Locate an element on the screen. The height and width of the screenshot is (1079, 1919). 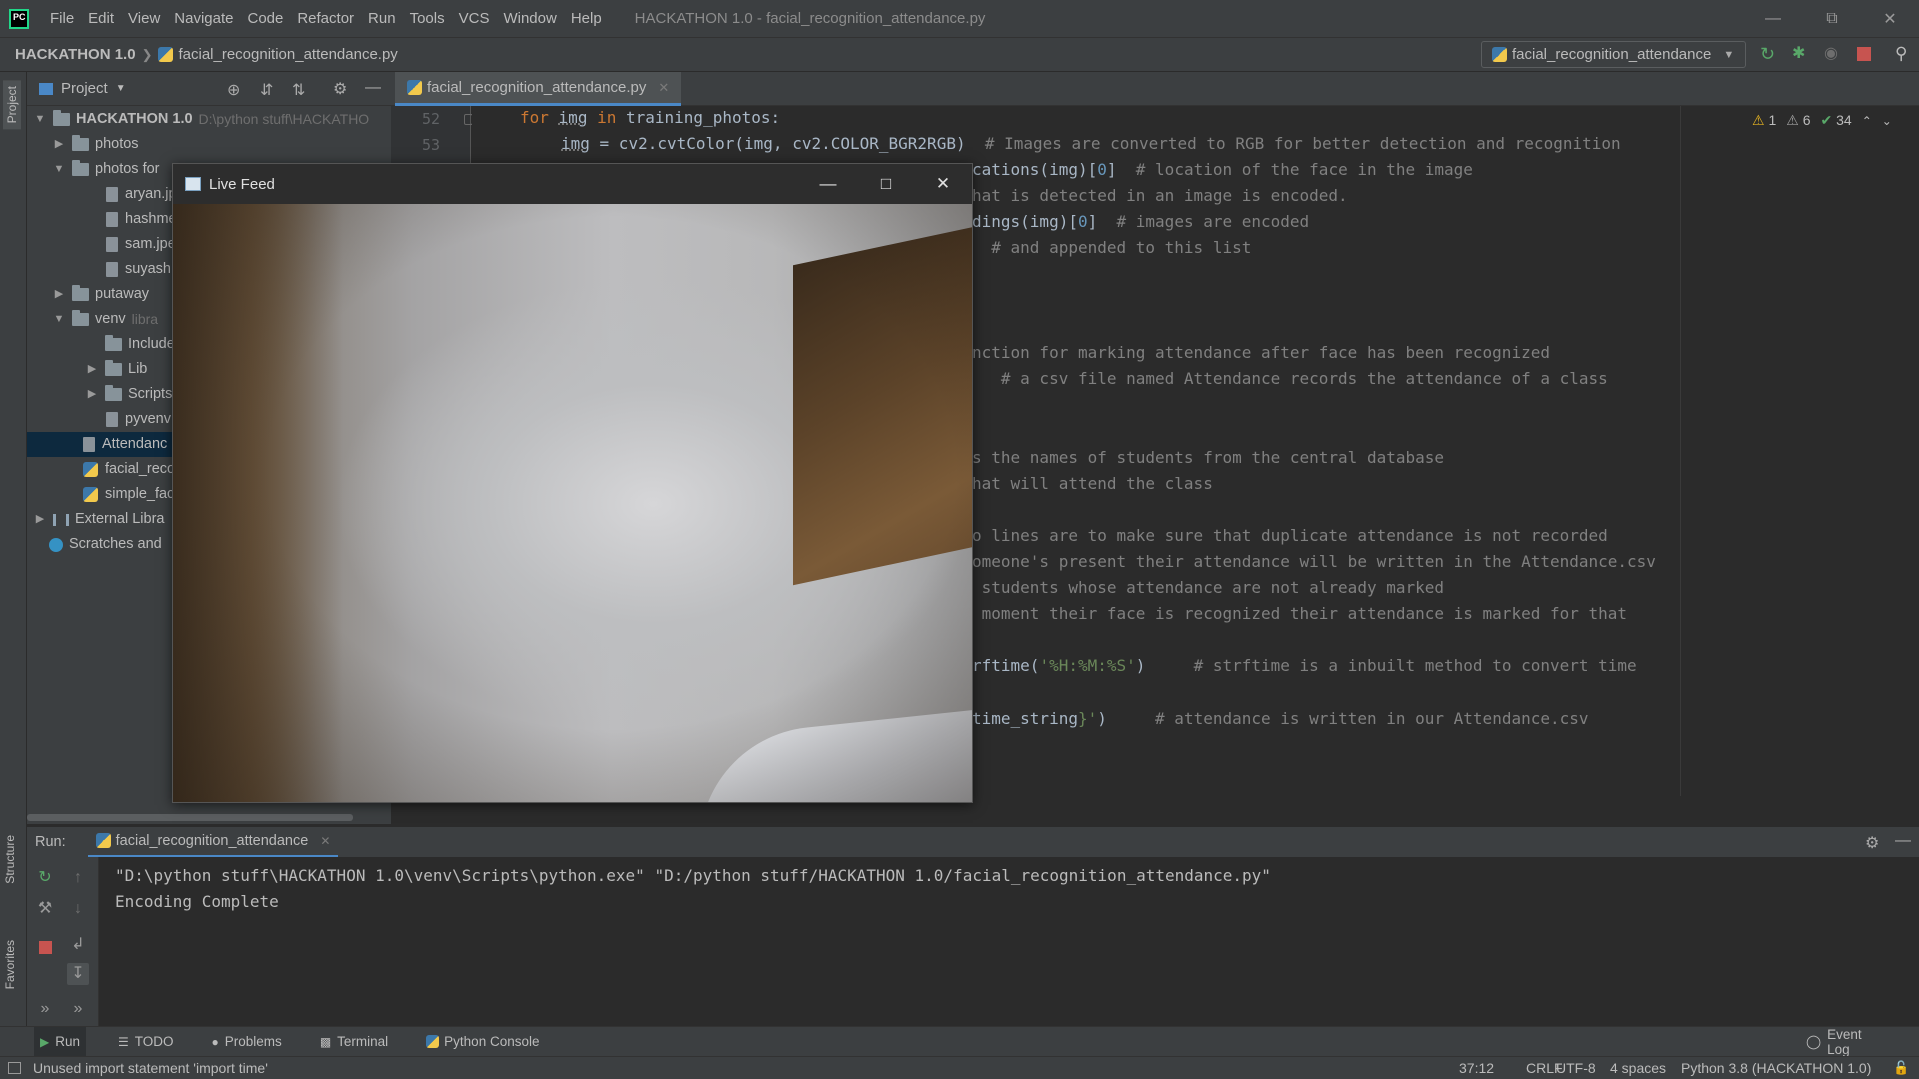
minimize-button: — is located at coordinates (1773, 18).